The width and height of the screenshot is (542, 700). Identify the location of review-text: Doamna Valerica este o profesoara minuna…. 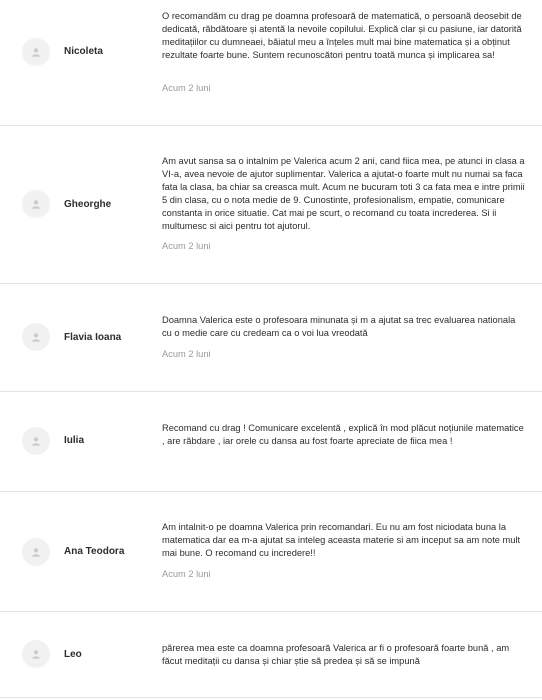
(339, 326).